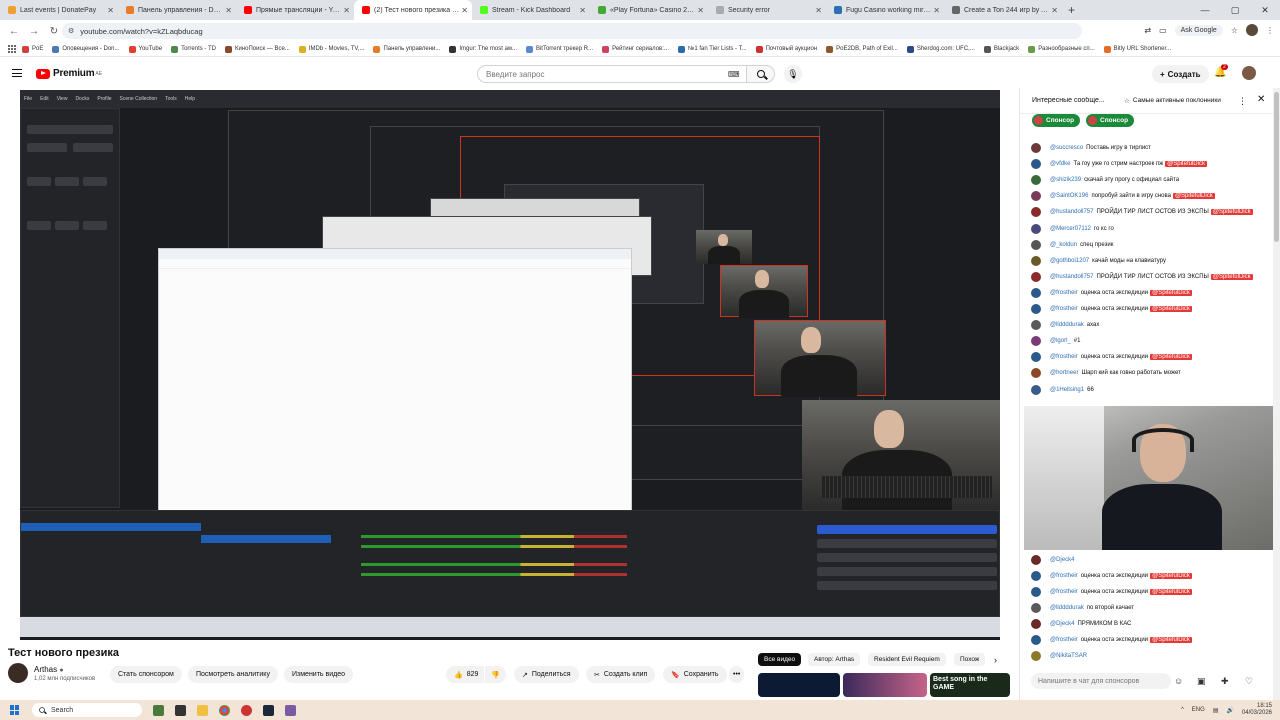 The height and width of the screenshot is (720, 1280). What do you see at coordinates (1163, 30) in the screenshot?
I see `install-icon: ▭` at bounding box center [1163, 30].